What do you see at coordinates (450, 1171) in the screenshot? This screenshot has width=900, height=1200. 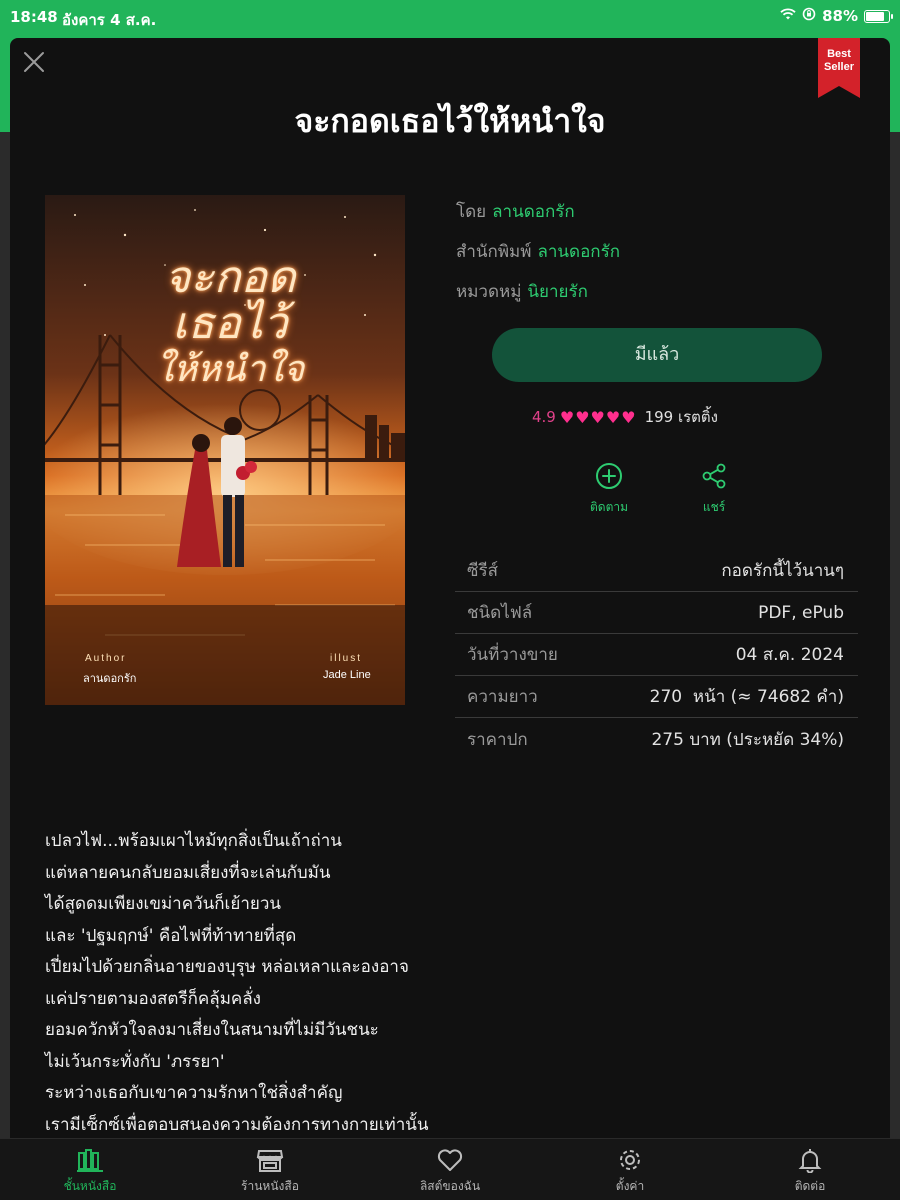 I see `nav-my-list: ลิสต์ของฉัน` at bounding box center [450, 1171].